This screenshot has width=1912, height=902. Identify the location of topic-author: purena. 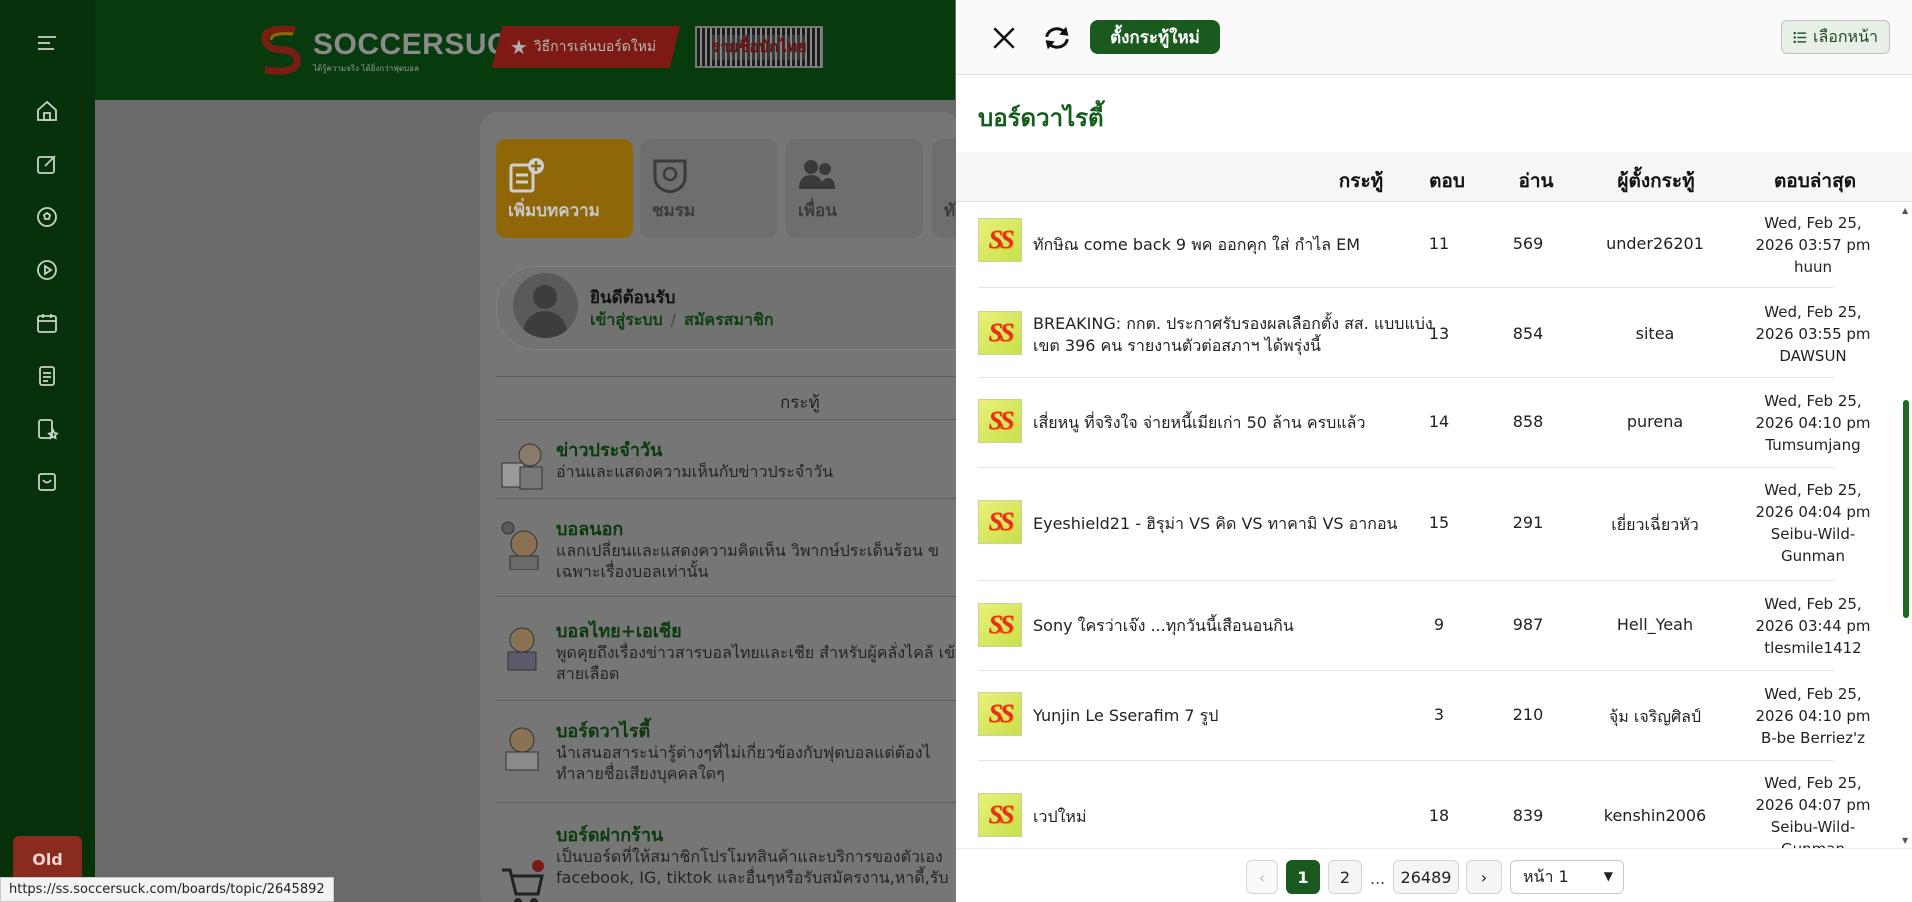
(1655, 421).